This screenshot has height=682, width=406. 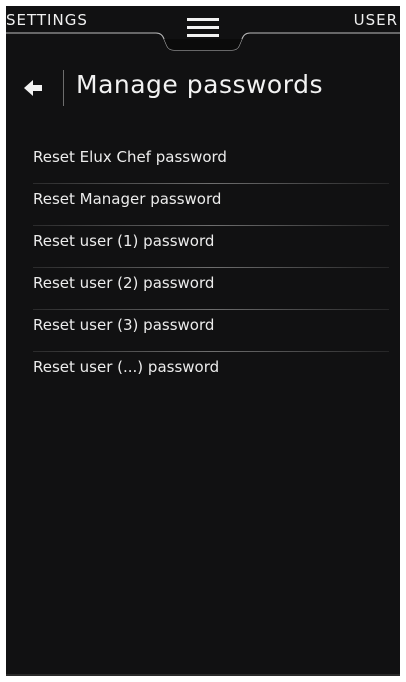 I want to click on top-bar: SETTINGS USER, so click(x=203, y=29).